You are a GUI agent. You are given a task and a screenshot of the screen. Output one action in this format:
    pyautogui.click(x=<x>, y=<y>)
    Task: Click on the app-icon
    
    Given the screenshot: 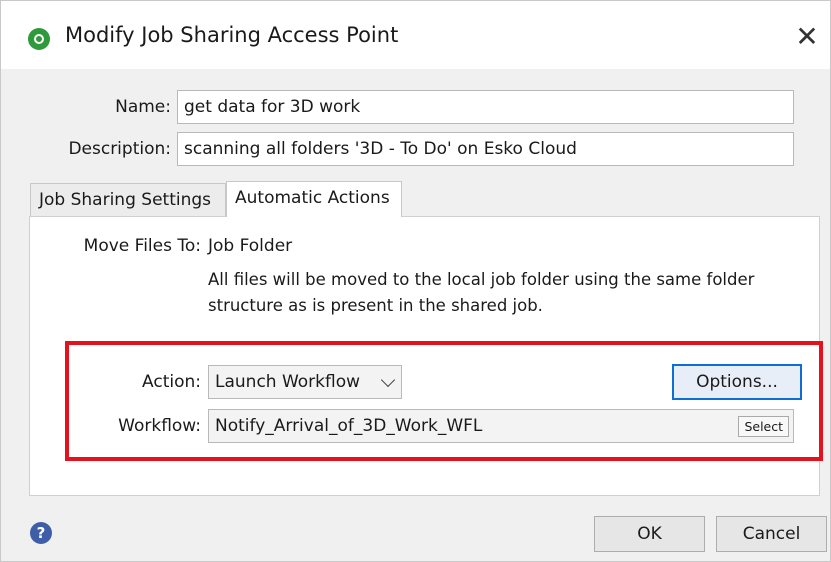 What is the action you would take?
    pyautogui.click(x=39, y=39)
    